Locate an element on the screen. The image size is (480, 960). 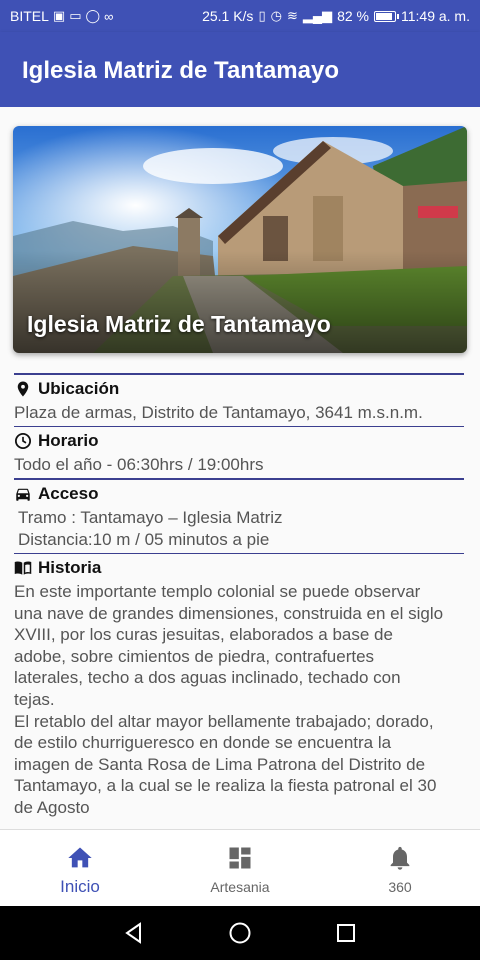
battery-icon is located at coordinates (386, 16).